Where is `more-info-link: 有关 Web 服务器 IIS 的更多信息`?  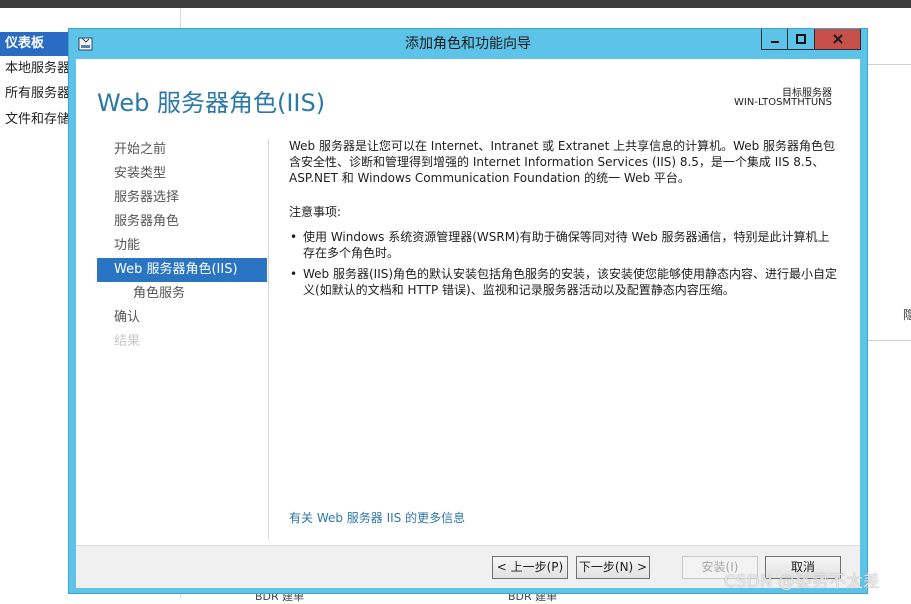 more-info-link: 有关 Web 服务器 IIS 的更多信息 is located at coordinates (377, 517).